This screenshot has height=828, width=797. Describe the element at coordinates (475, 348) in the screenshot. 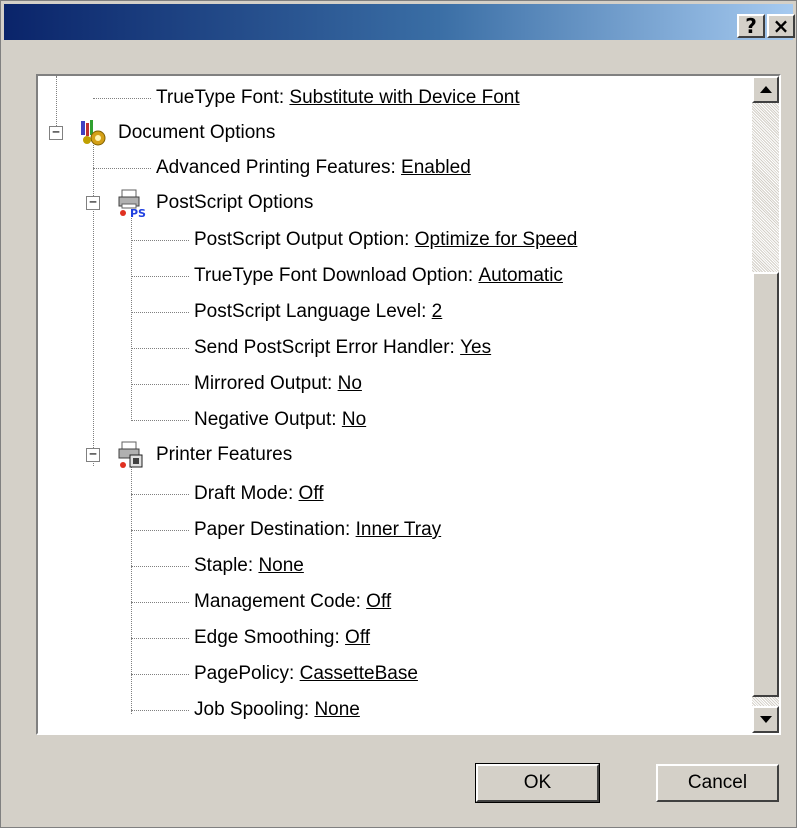

I see `tree-item-value: Yes` at that location.